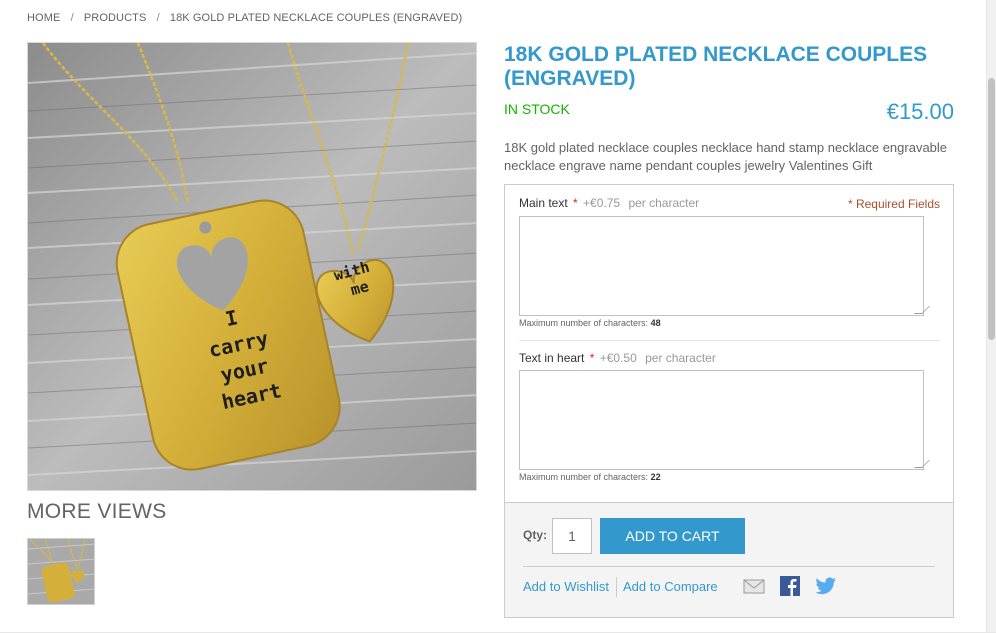  Describe the element at coordinates (826, 586) in the screenshot. I see `twitter-icon` at that location.